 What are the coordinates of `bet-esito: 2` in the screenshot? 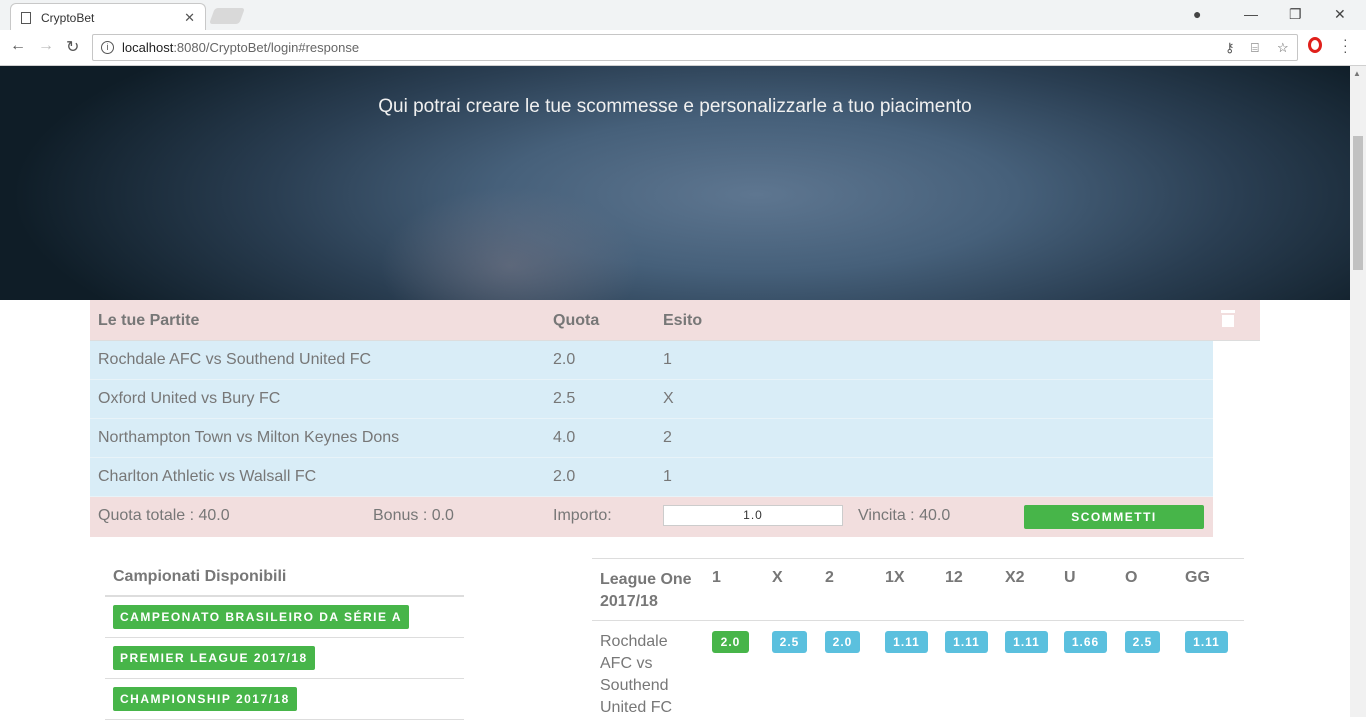 It's located at (667, 437).